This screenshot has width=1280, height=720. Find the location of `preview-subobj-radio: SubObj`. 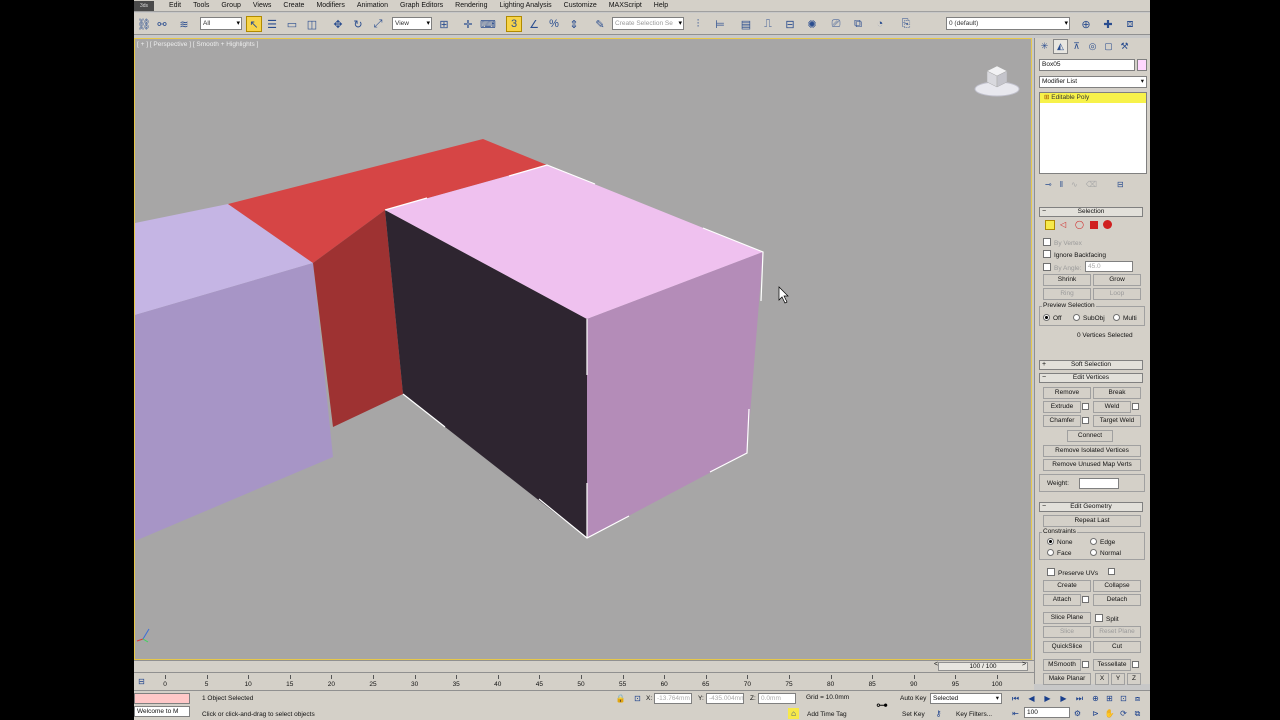

preview-subobj-radio: SubObj is located at coordinates (1089, 318).